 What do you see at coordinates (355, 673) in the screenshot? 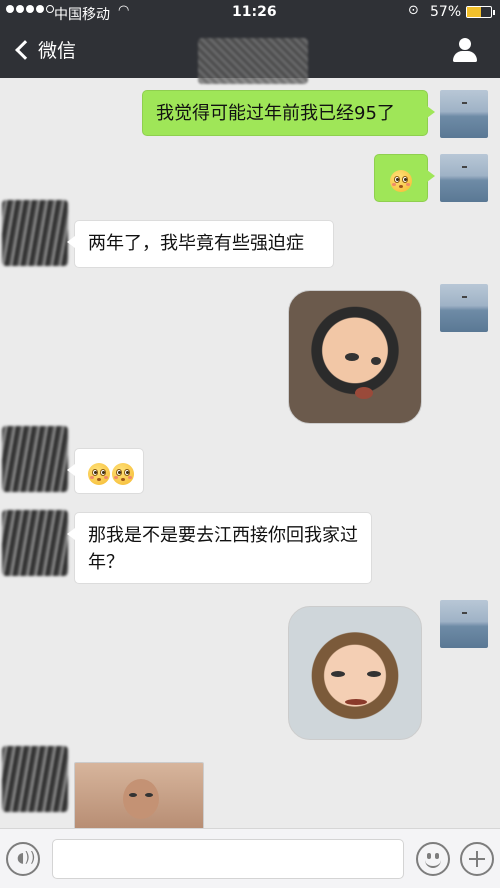
I see `boy-smirk-sticker` at bounding box center [355, 673].